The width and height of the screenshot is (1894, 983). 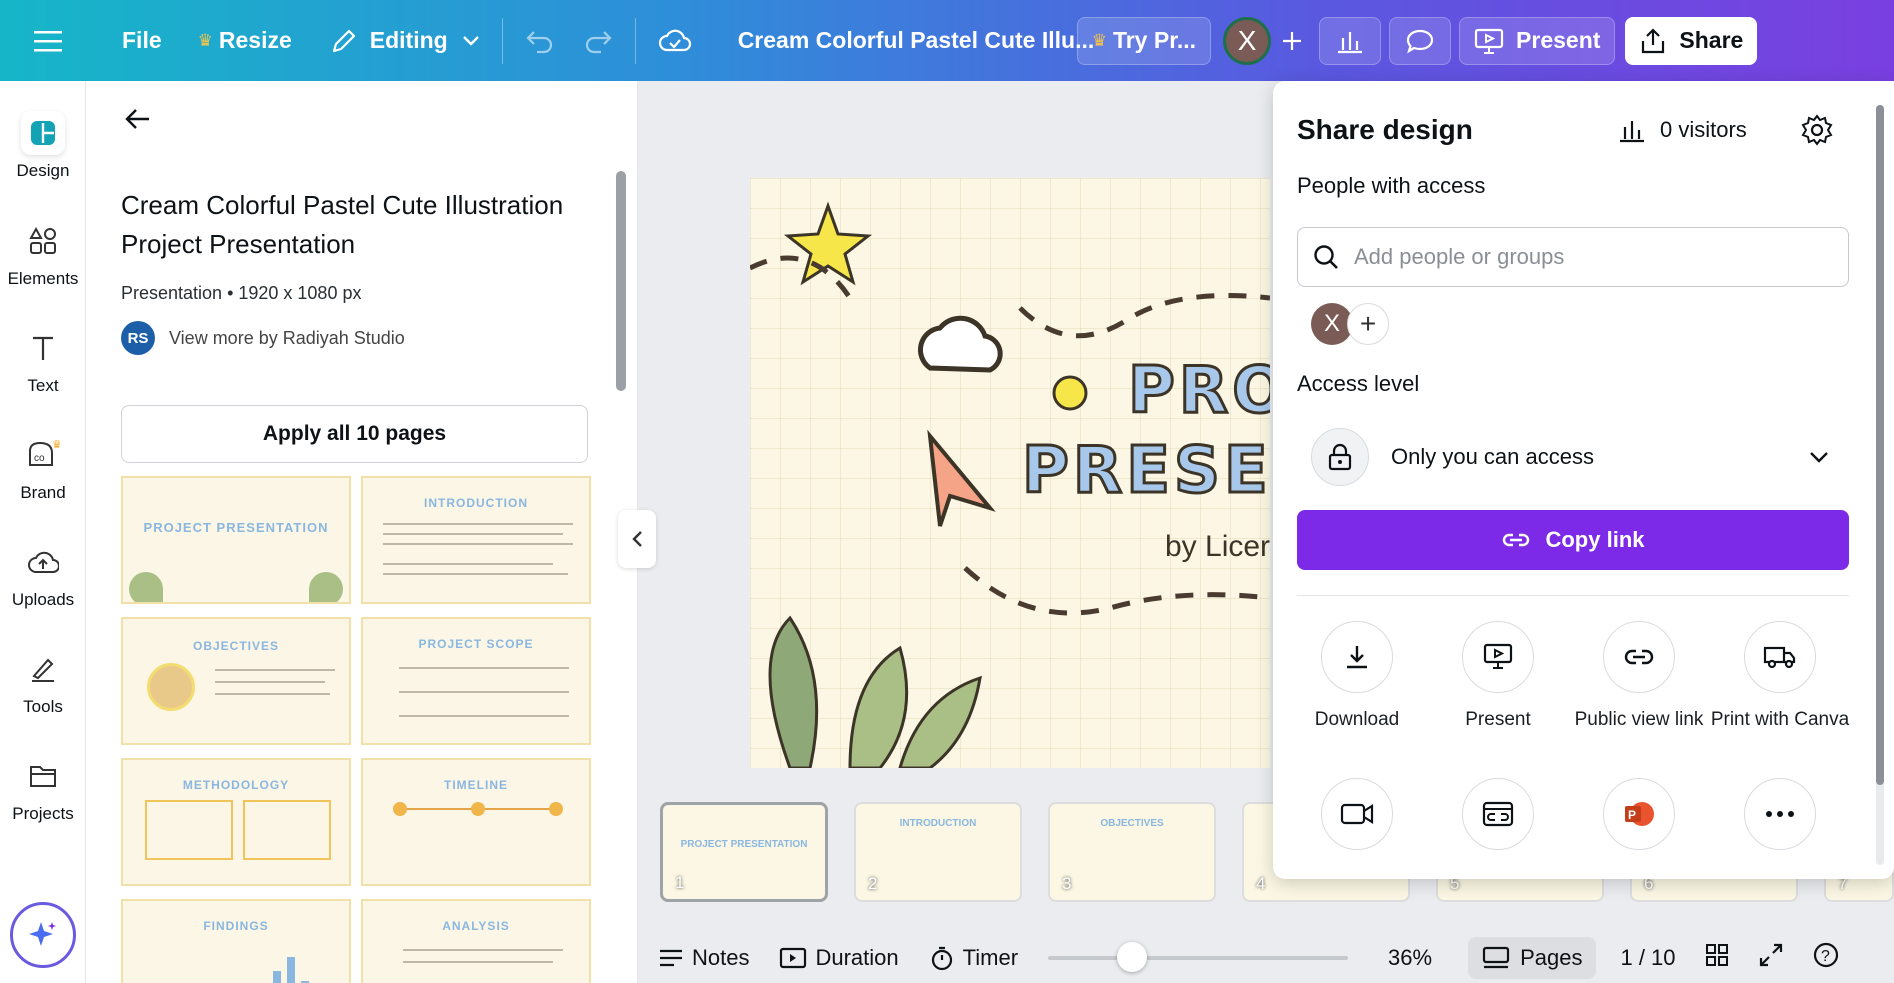 I want to click on thumbnail-title: OBJECTIVES, so click(x=236, y=646).